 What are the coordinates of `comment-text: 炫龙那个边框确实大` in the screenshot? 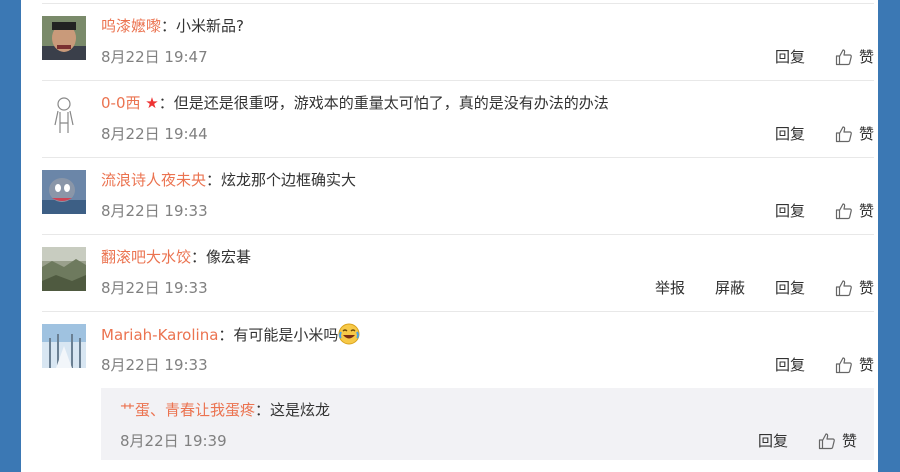 It's located at (289, 180).